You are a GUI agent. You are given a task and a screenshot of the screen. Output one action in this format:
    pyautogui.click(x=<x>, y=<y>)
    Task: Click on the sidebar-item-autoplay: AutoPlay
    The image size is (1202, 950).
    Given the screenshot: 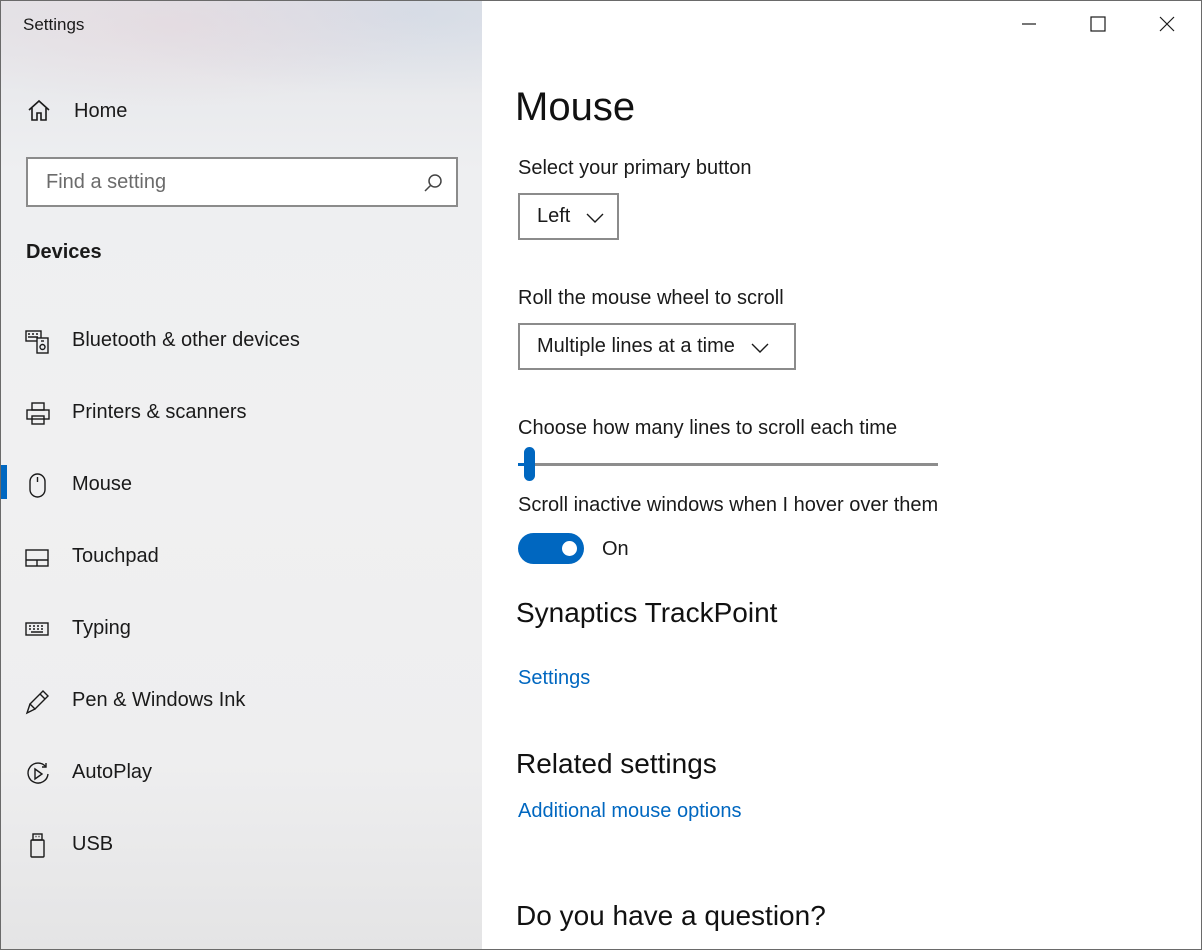 What is the action you would take?
    pyautogui.click(x=241, y=773)
    